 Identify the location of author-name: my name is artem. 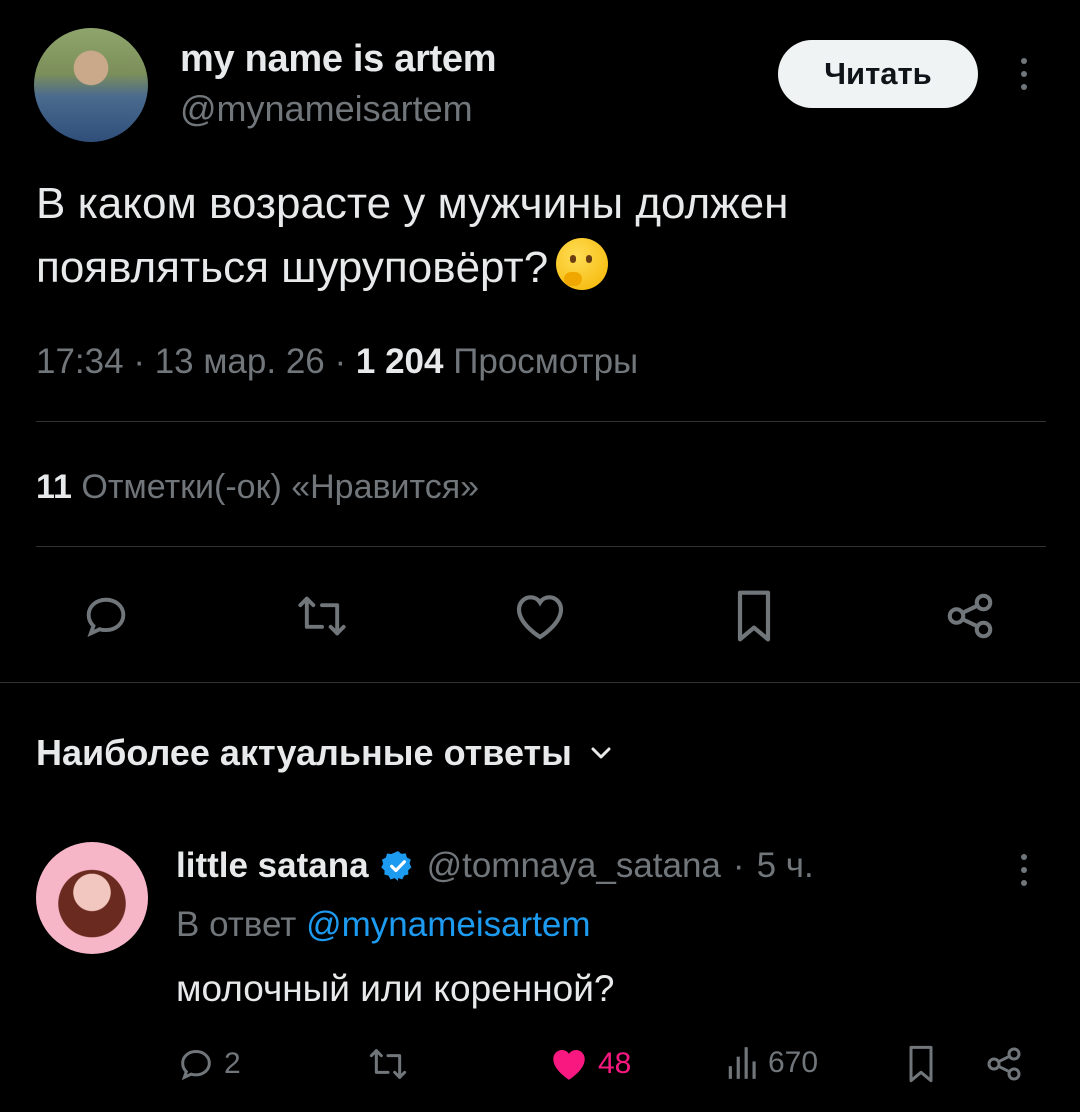
(338, 59).